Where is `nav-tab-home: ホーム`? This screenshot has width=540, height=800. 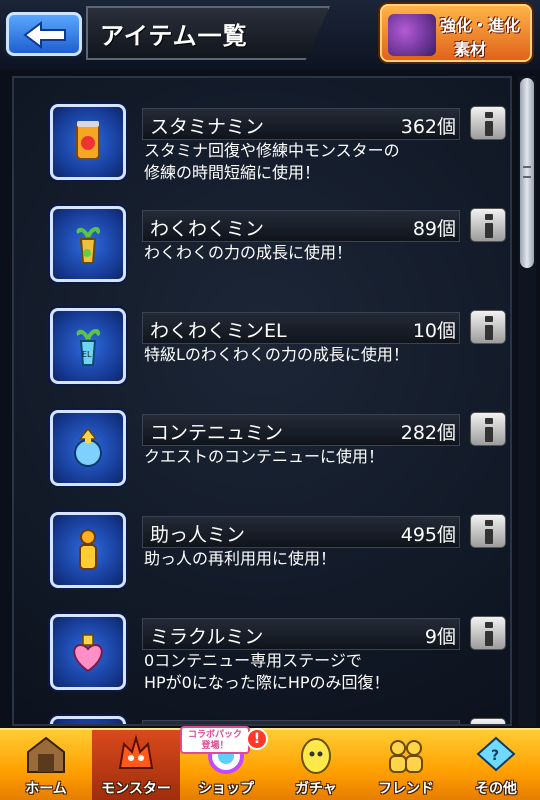
nav-tab-home: ホーム is located at coordinates (46, 765).